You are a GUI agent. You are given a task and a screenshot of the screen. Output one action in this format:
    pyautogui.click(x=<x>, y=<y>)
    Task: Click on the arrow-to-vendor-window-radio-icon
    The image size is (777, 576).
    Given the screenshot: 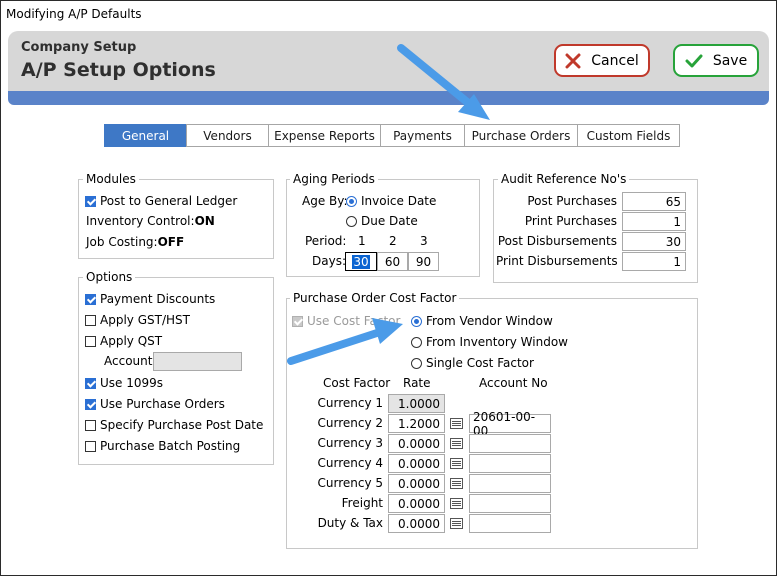 What is the action you would take?
    pyautogui.click(x=345, y=341)
    